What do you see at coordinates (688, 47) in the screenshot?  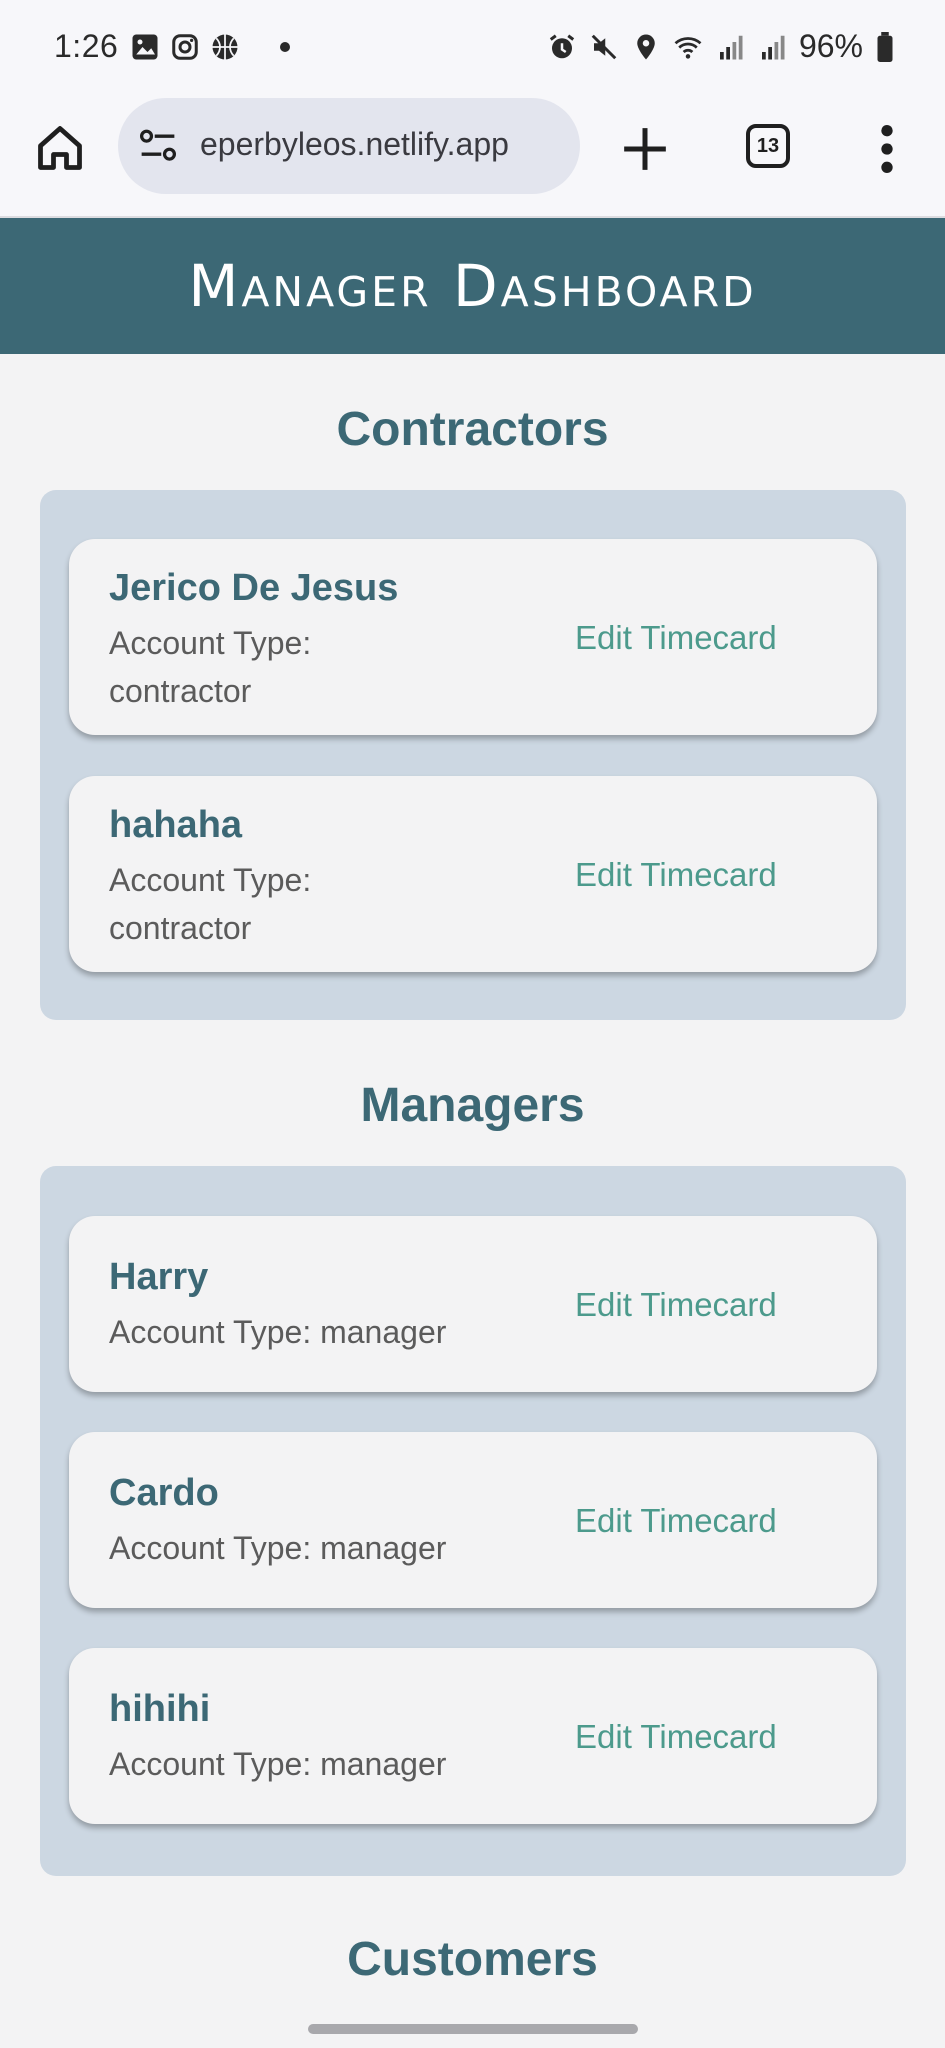 I see `wifi-icon` at bounding box center [688, 47].